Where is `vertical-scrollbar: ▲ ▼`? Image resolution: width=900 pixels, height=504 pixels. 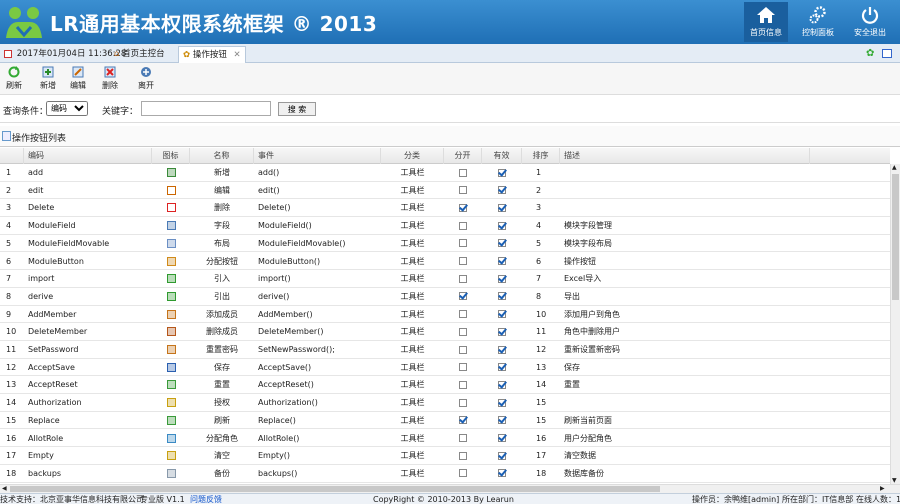
vertical-scrollbar: ▲ ▼ is located at coordinates (895, 324).